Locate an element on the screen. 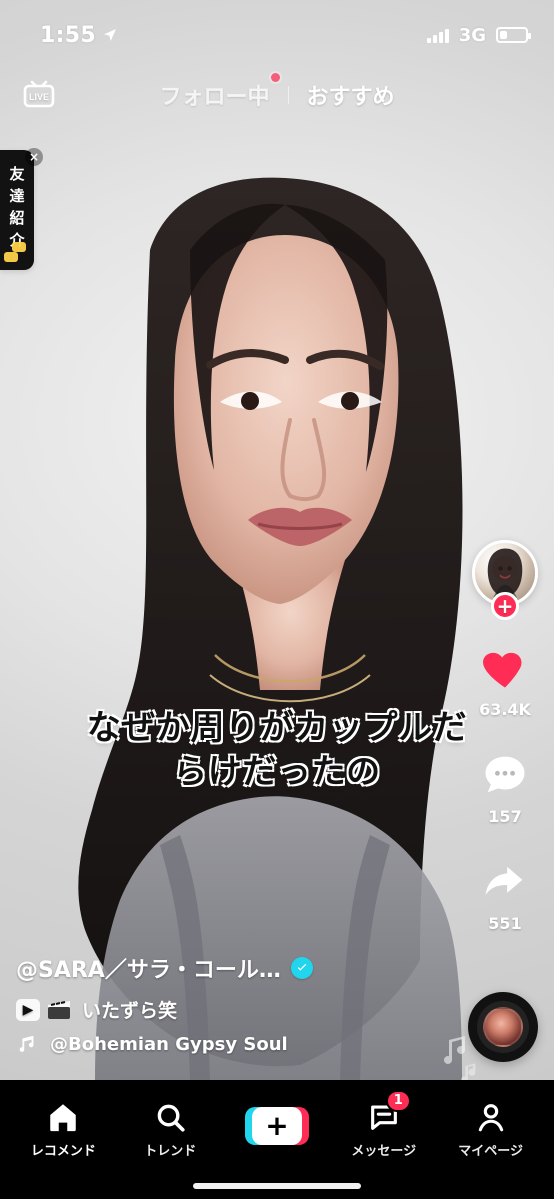 The image size is (554, 1199). create-plus-icon: + is located at coordinates (276, 1126).